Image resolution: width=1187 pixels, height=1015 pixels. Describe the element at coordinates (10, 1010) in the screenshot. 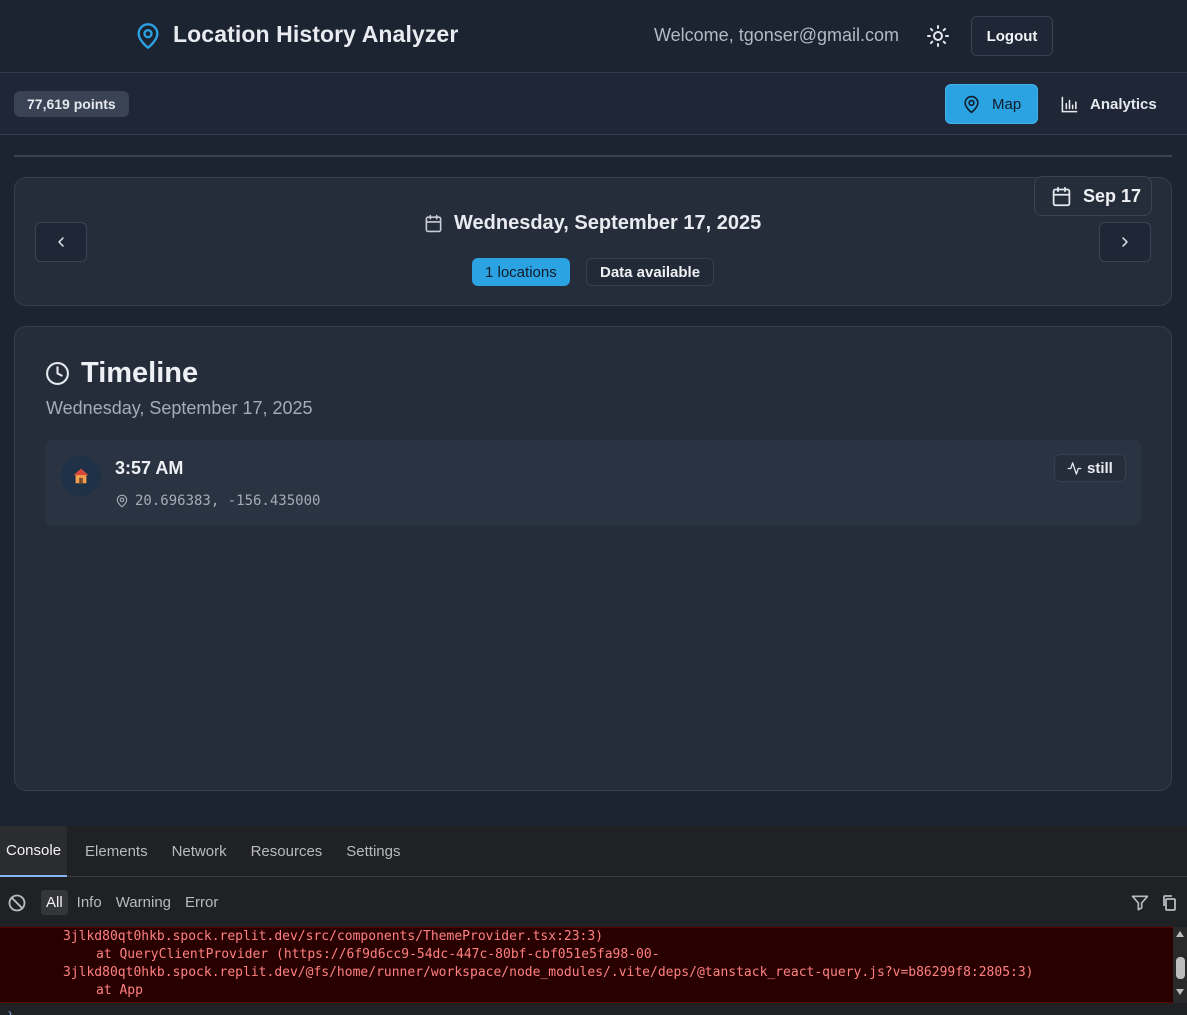

I see `console-prompt-icon: ›` at that location.